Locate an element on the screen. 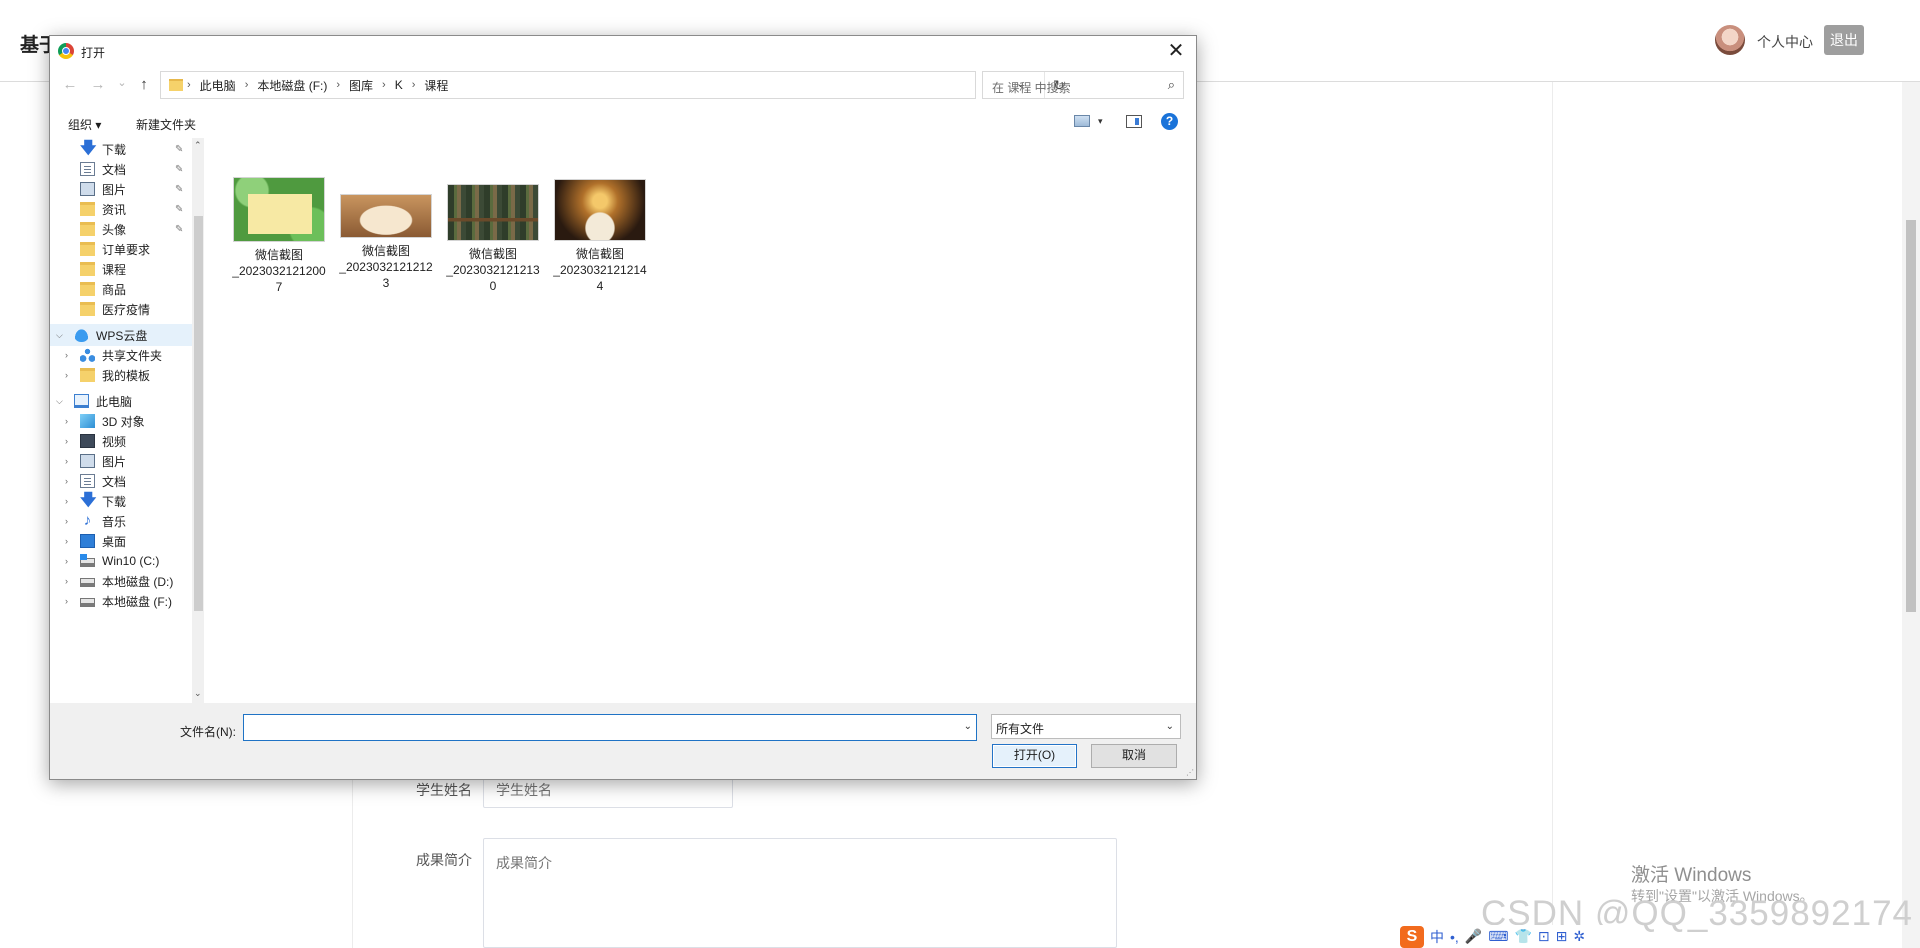 Image resolution: width=1920 pixels, height=948 pixels. nav-item-label: 商品 is located at coordinates (114, 289).